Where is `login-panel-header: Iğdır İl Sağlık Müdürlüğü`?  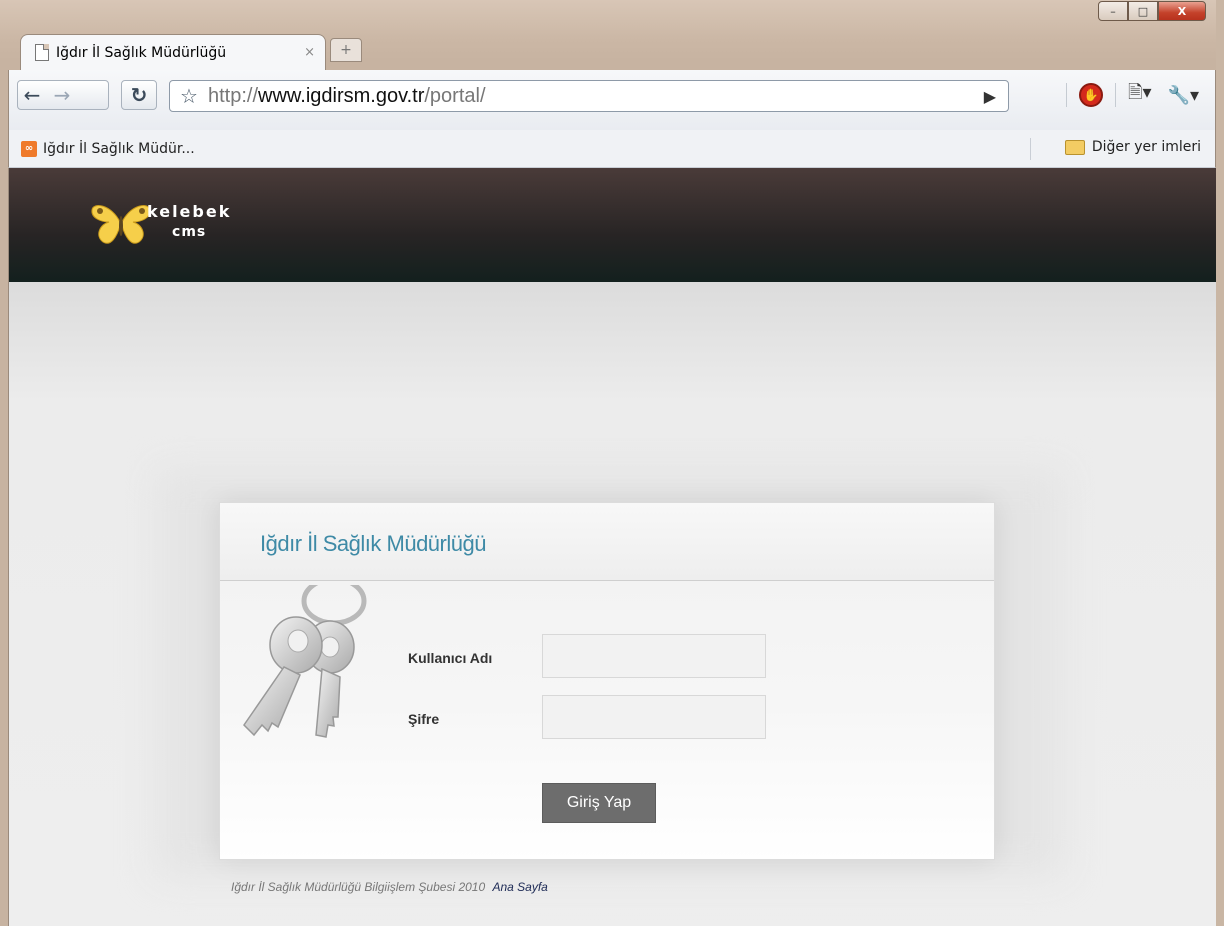 login-panel-header: Iğdır İl Sağlık Müdürlüğü is located at coordinates (607, 542).